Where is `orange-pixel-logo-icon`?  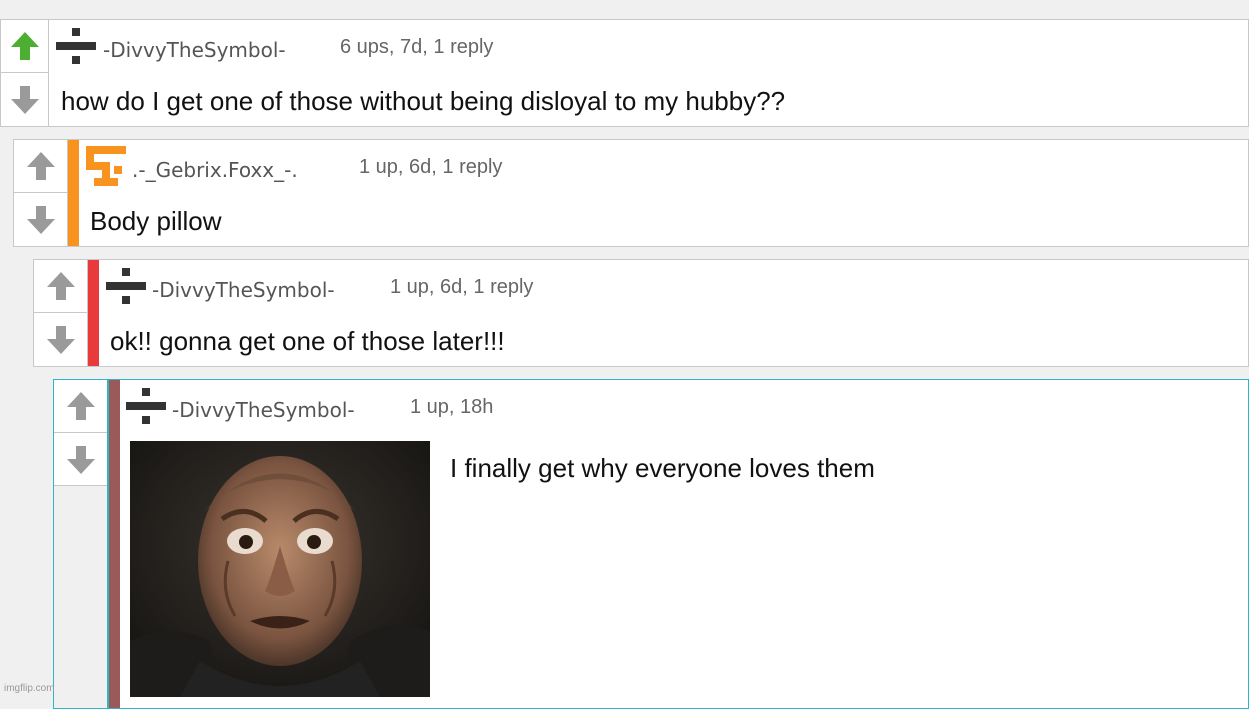
orange-pixel-logo-icon is located at coordinates (106, 166).